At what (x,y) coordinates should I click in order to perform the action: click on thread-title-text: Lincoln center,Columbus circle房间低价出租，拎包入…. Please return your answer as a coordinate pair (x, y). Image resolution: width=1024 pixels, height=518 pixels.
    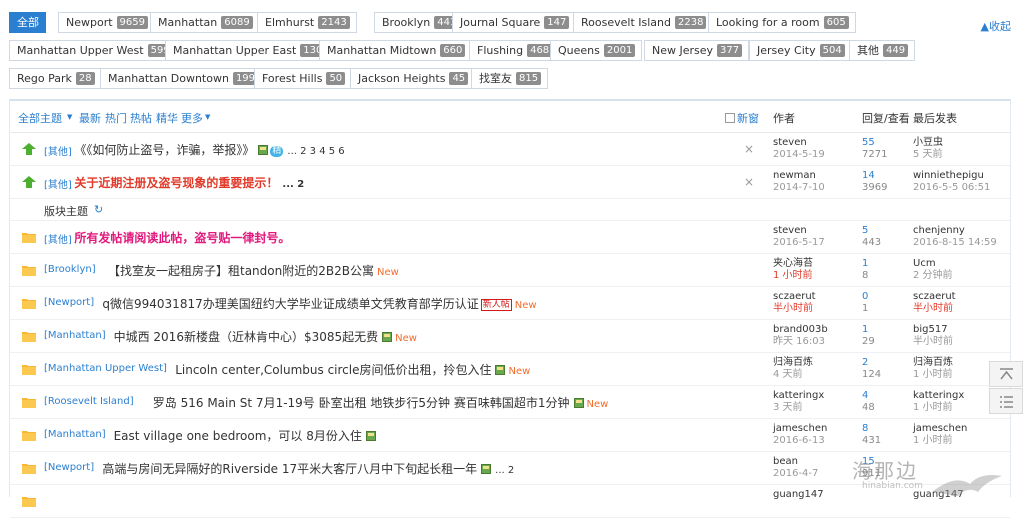
    Looking at the image, I should click on (333, 370).